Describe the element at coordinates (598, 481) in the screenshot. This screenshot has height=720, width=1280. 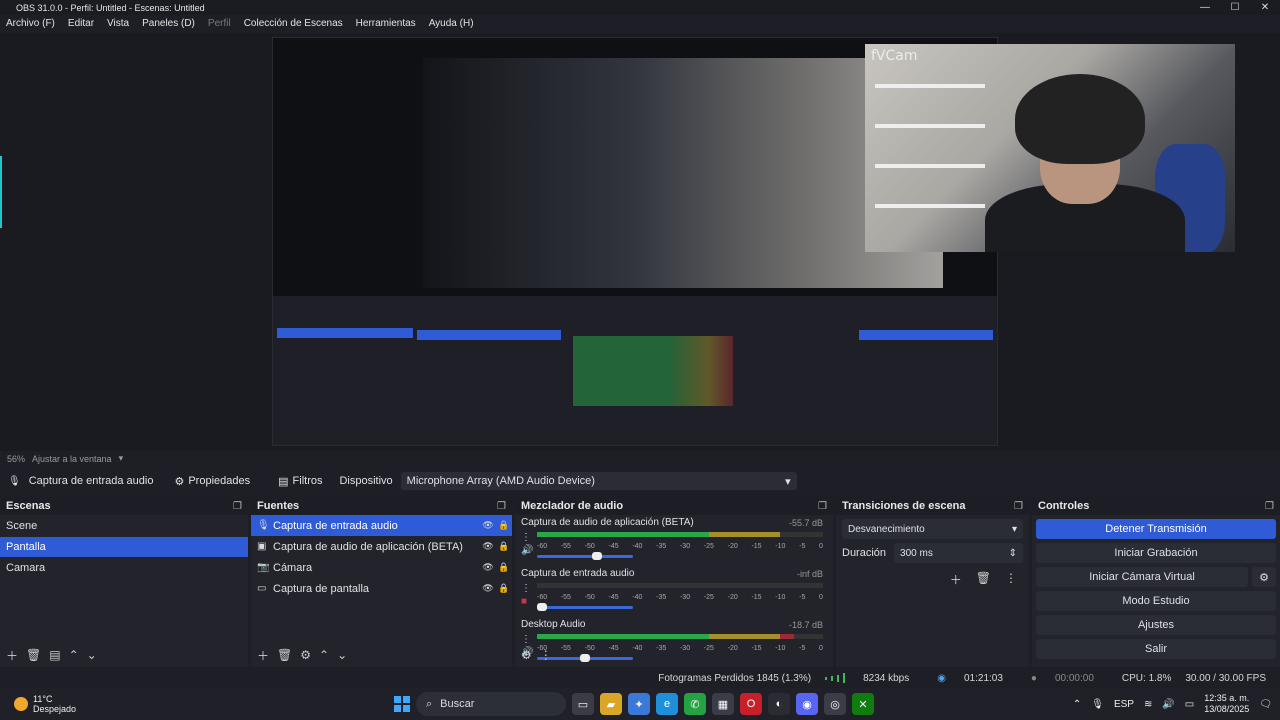
I see `device-select: Microphone Array (AMD Audio Device) ▾` at that location.